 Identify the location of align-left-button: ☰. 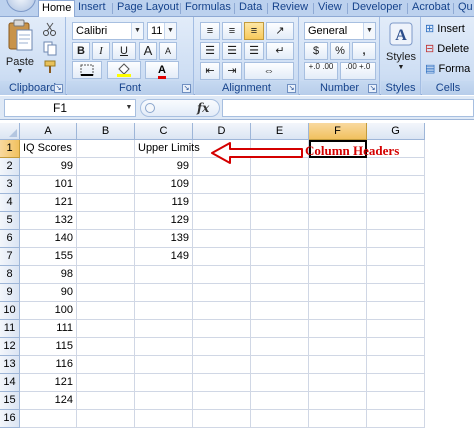
(210, 51).